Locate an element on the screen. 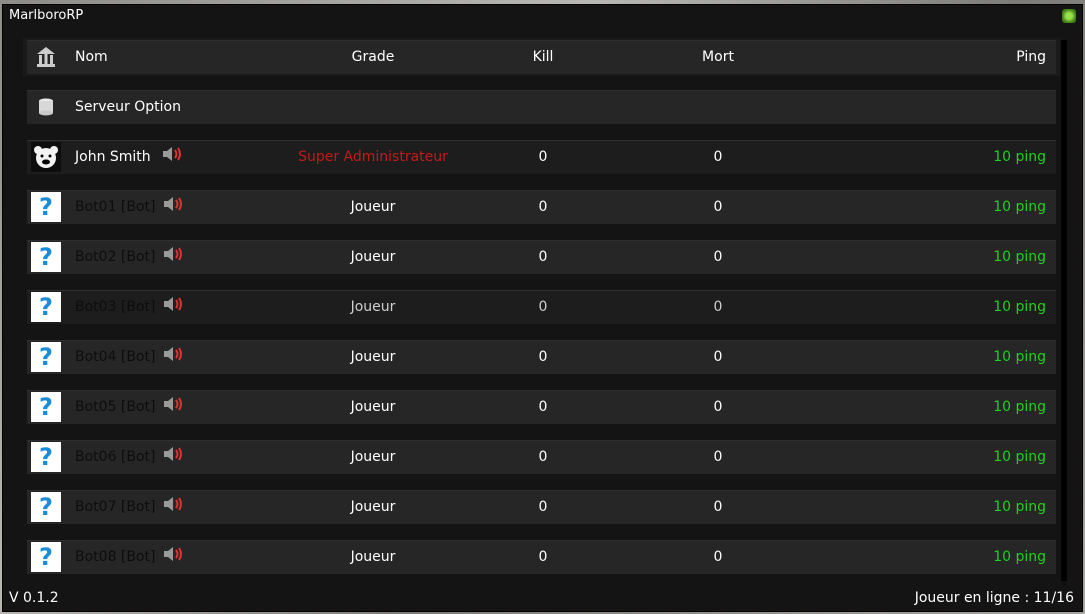 The height and width of the screenshot is (614, 1085). player-row: ? Bot08 [Bot] Joueur 0 0 10 ping is located at coordinates (541, 557).